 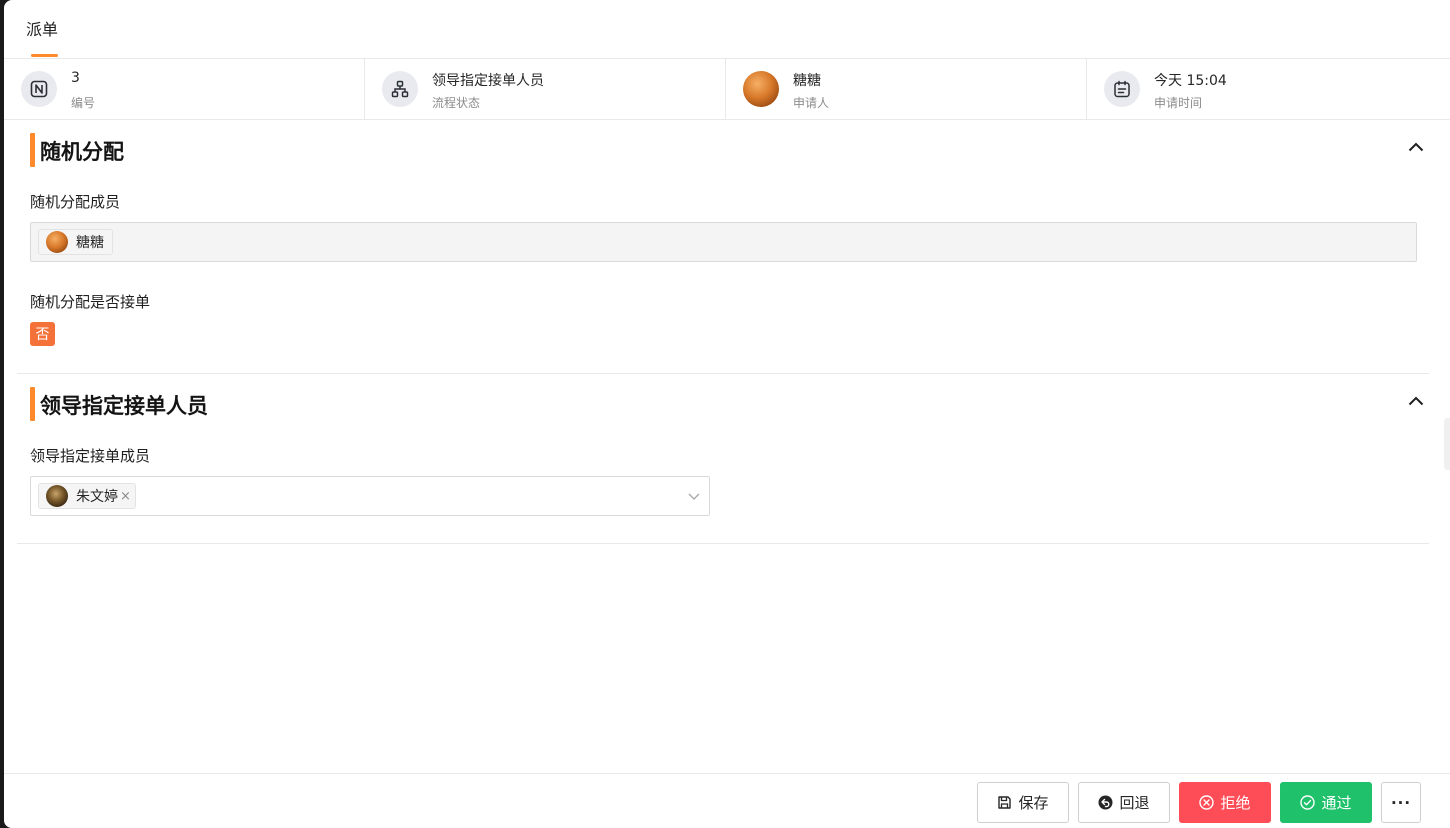 I want to click on tab-active-indicator, so click(x=44, y=55).